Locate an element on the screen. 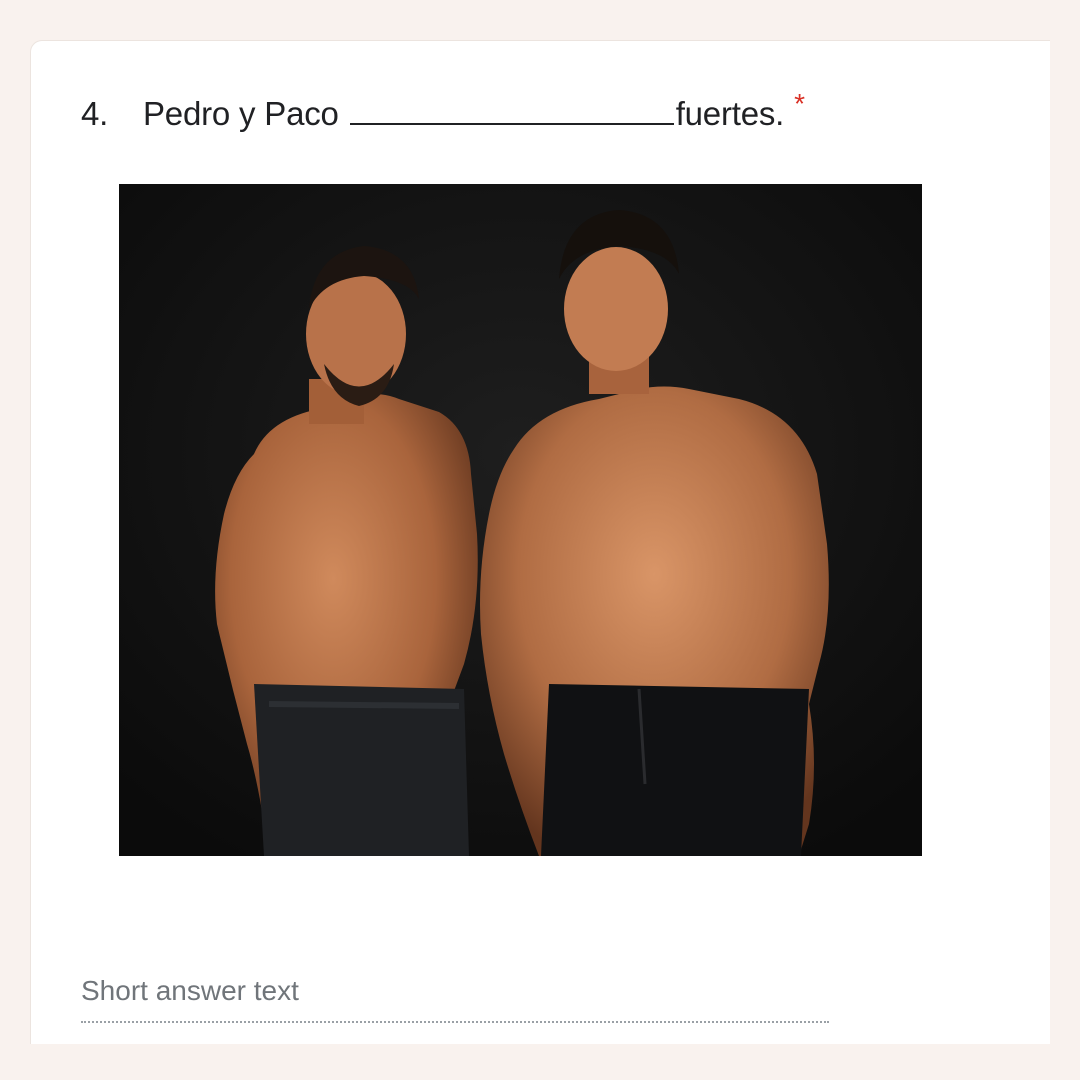  question-text-before: Pedro y Paco is located at coordinates (241, 113).